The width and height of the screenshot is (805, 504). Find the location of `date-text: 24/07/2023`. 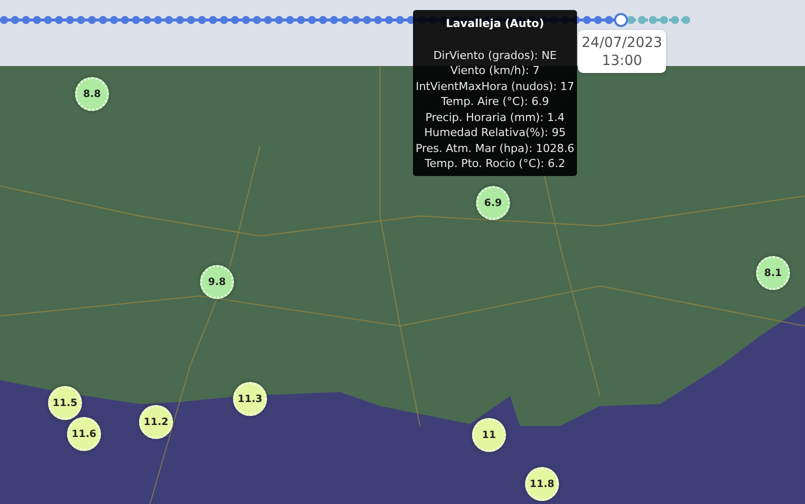

date-text: 24/07/2023 is located at coordinates (622, 43).